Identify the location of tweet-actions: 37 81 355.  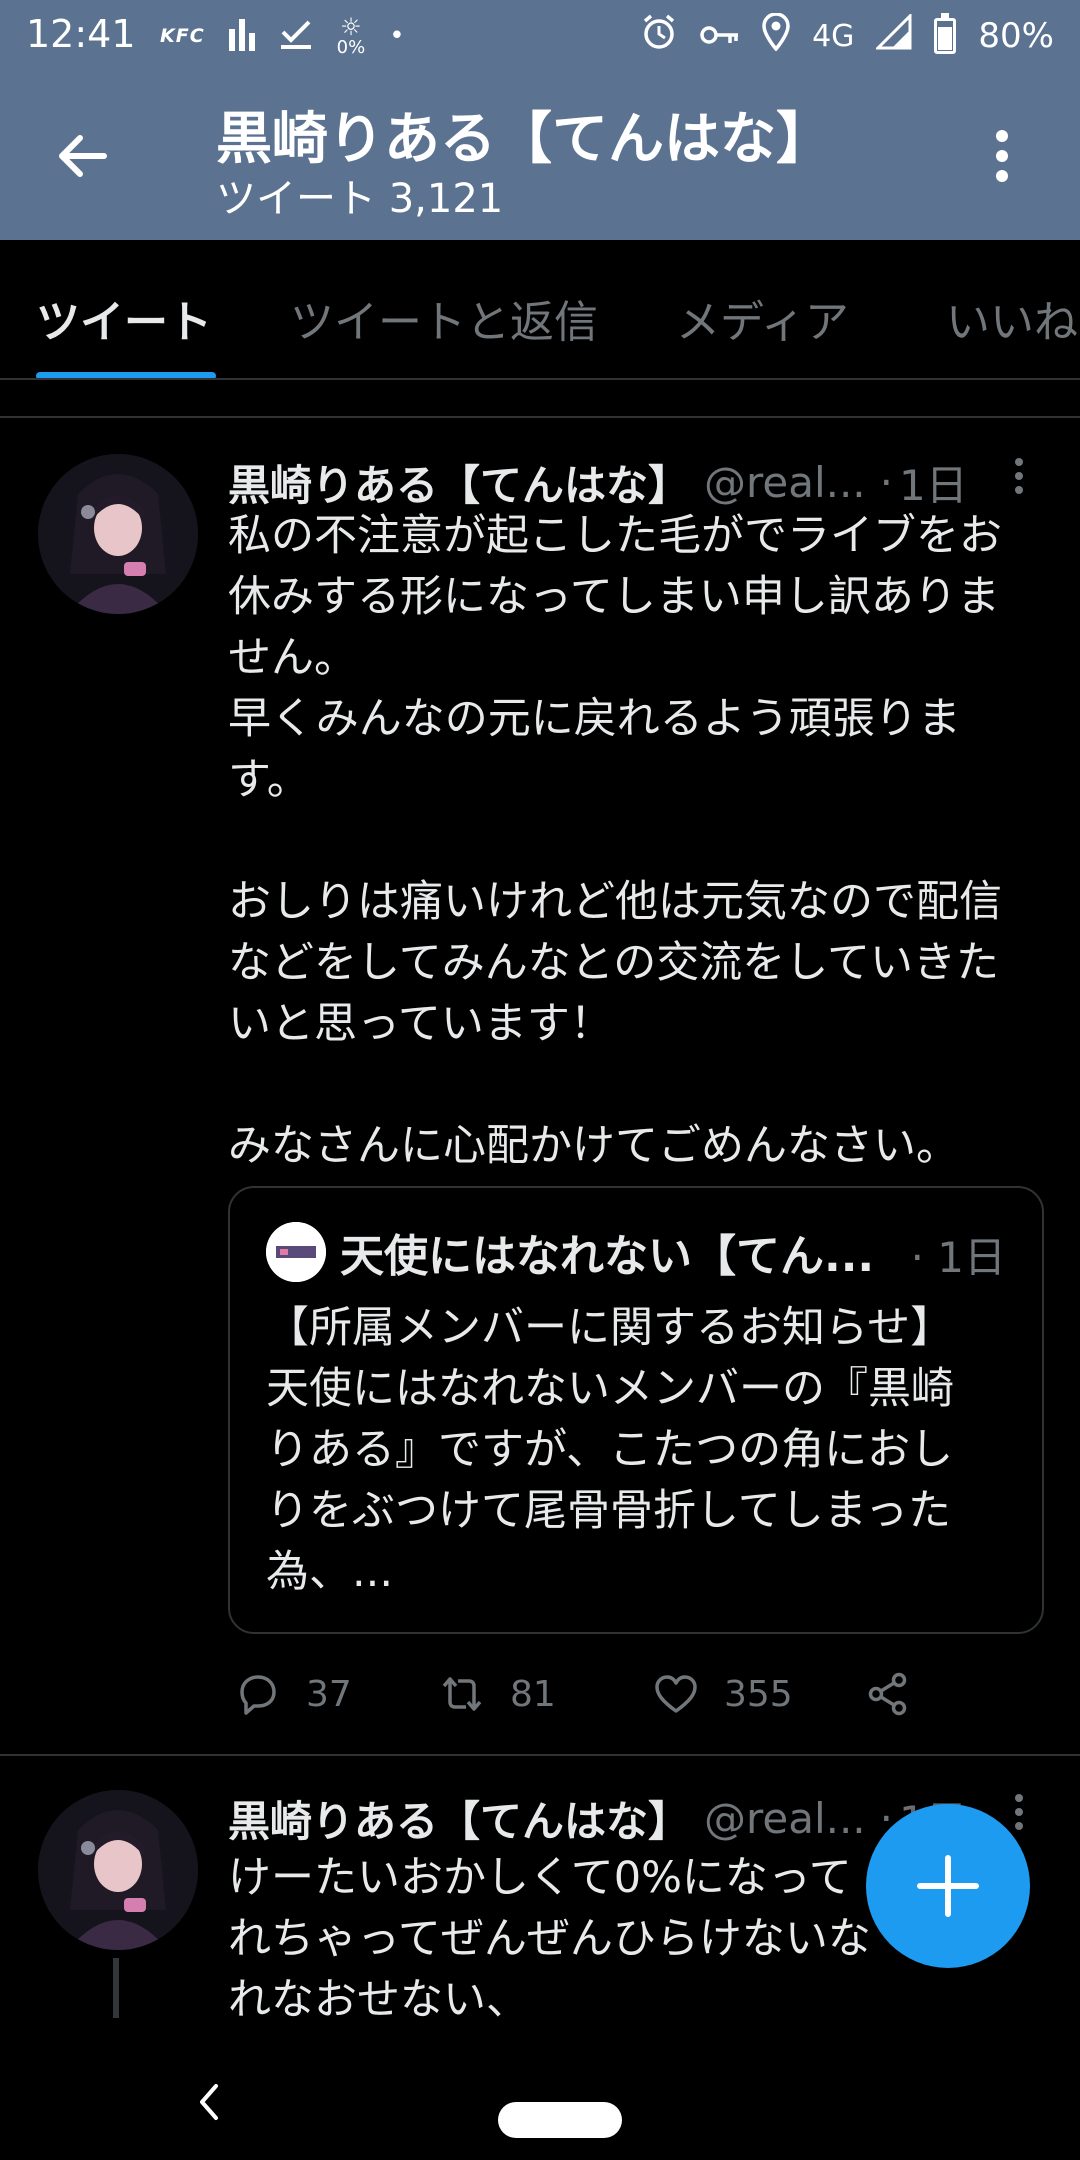
(628, 1694).